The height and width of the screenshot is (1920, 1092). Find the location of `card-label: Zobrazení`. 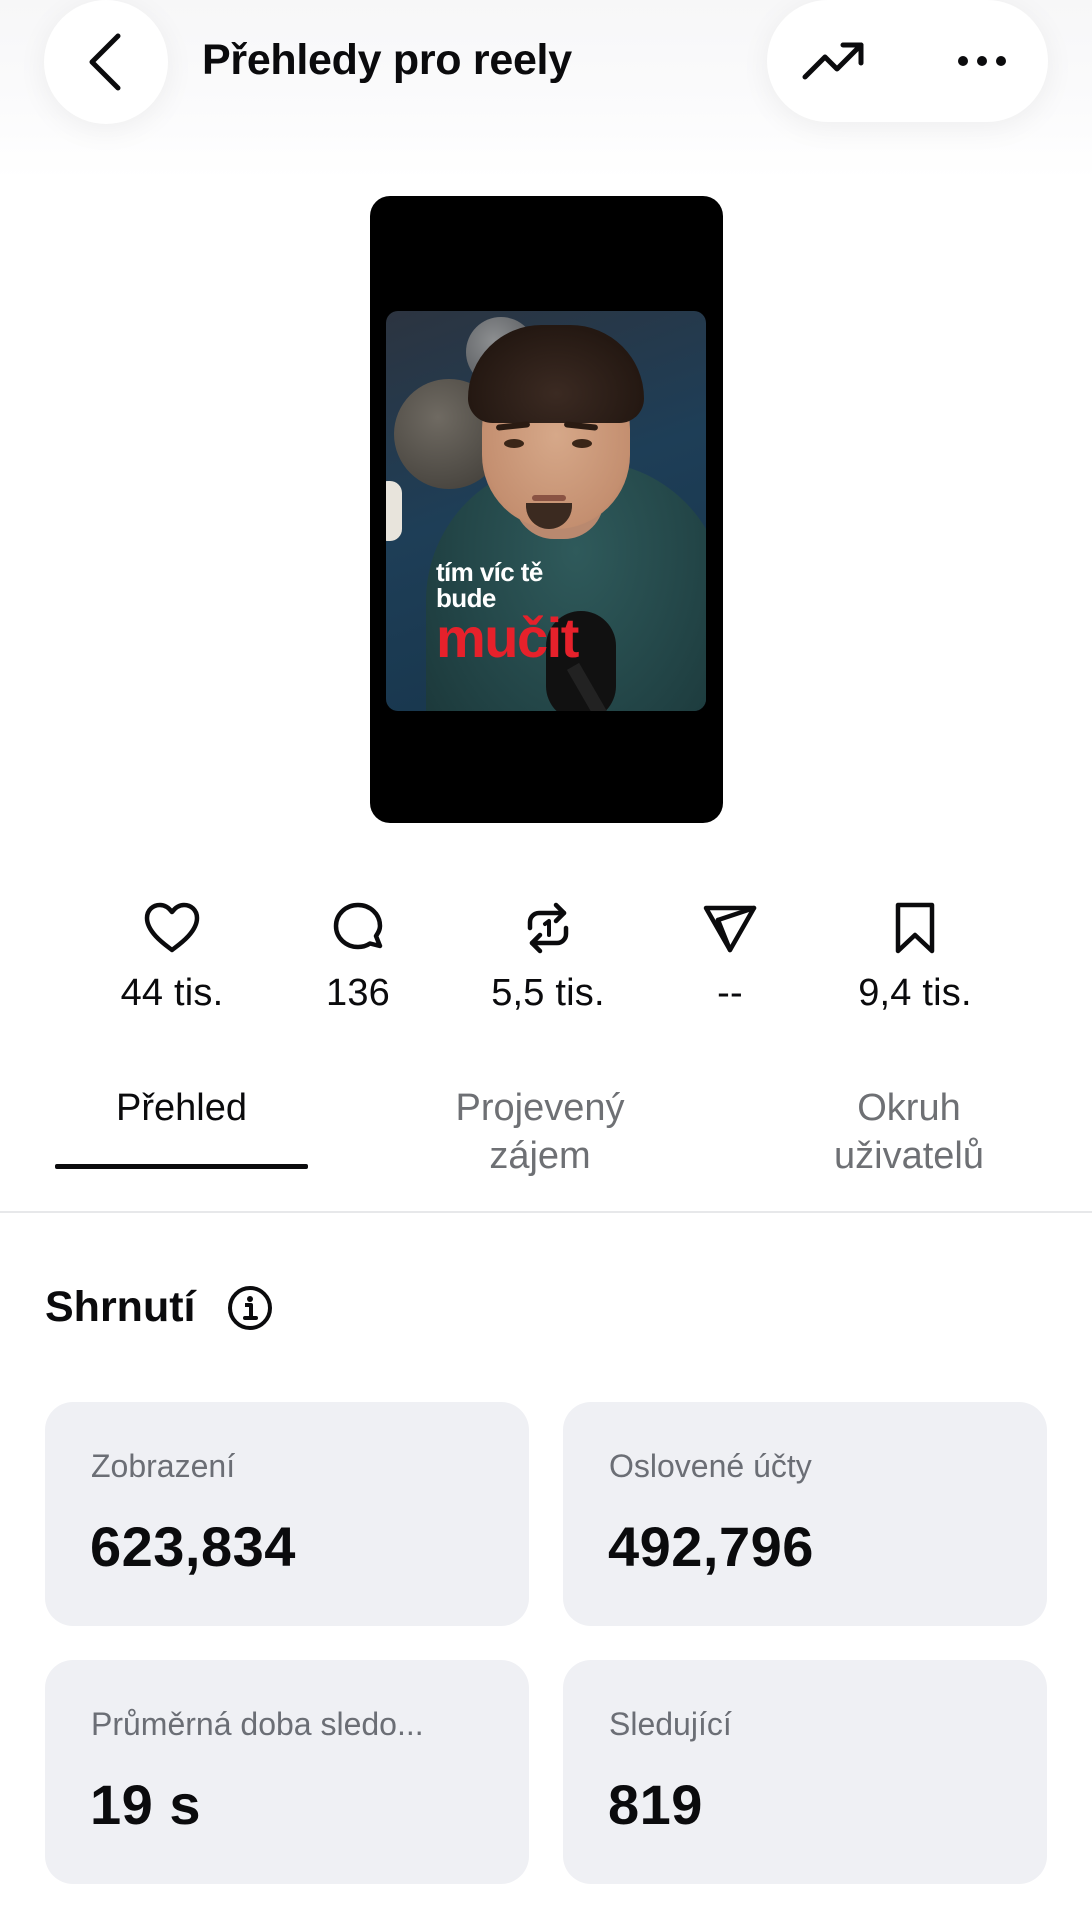

card-label: Zobrazení is located at coordinates (163, 1466).